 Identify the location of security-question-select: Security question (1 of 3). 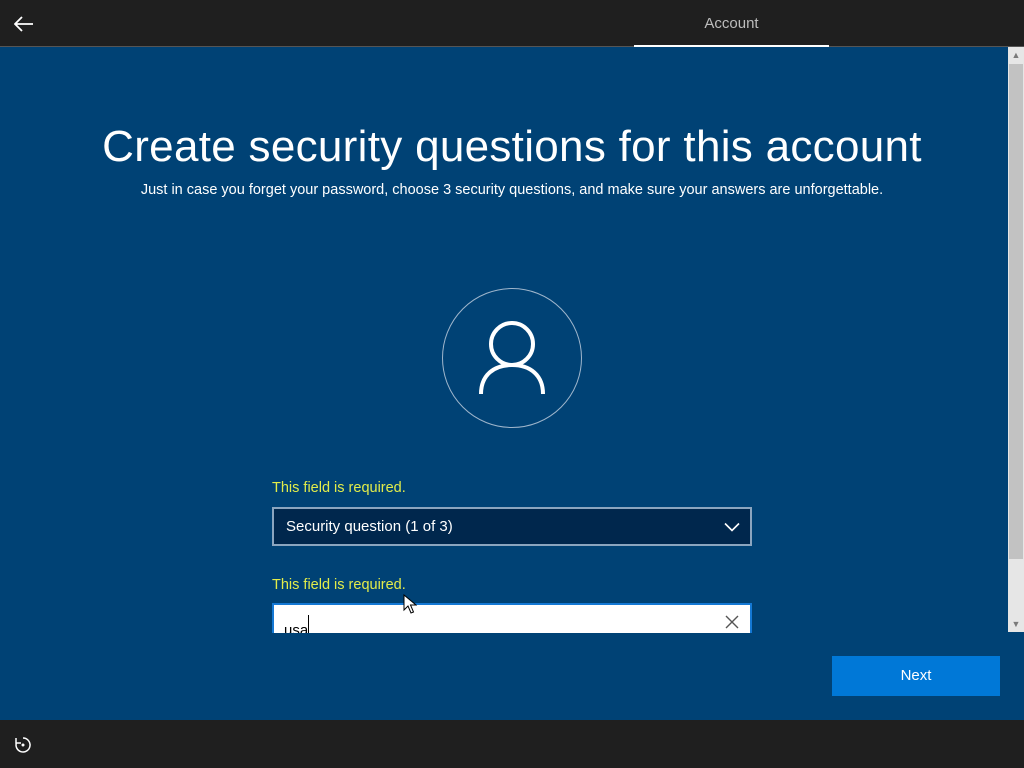
(512, 526).